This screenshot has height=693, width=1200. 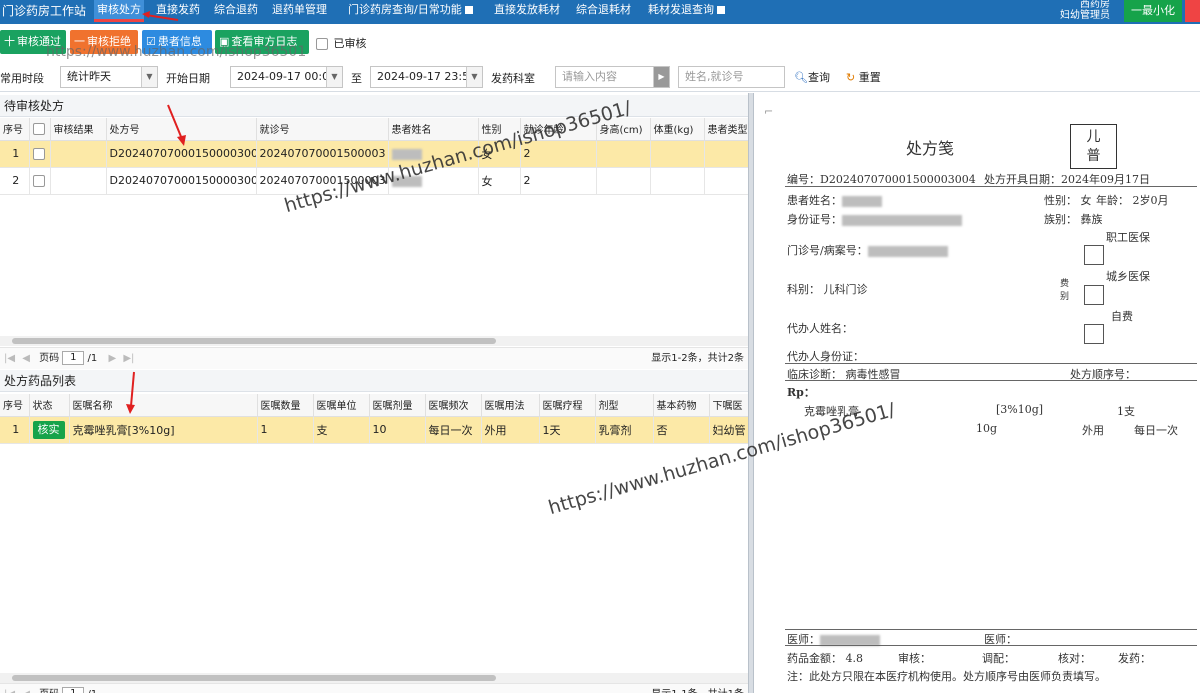 What do you see at coordinates (163, 430) in the screenshot?
I see `cell-order-name: 克霉唑乳膏[3%10g]` at bounding box center [163, 430].